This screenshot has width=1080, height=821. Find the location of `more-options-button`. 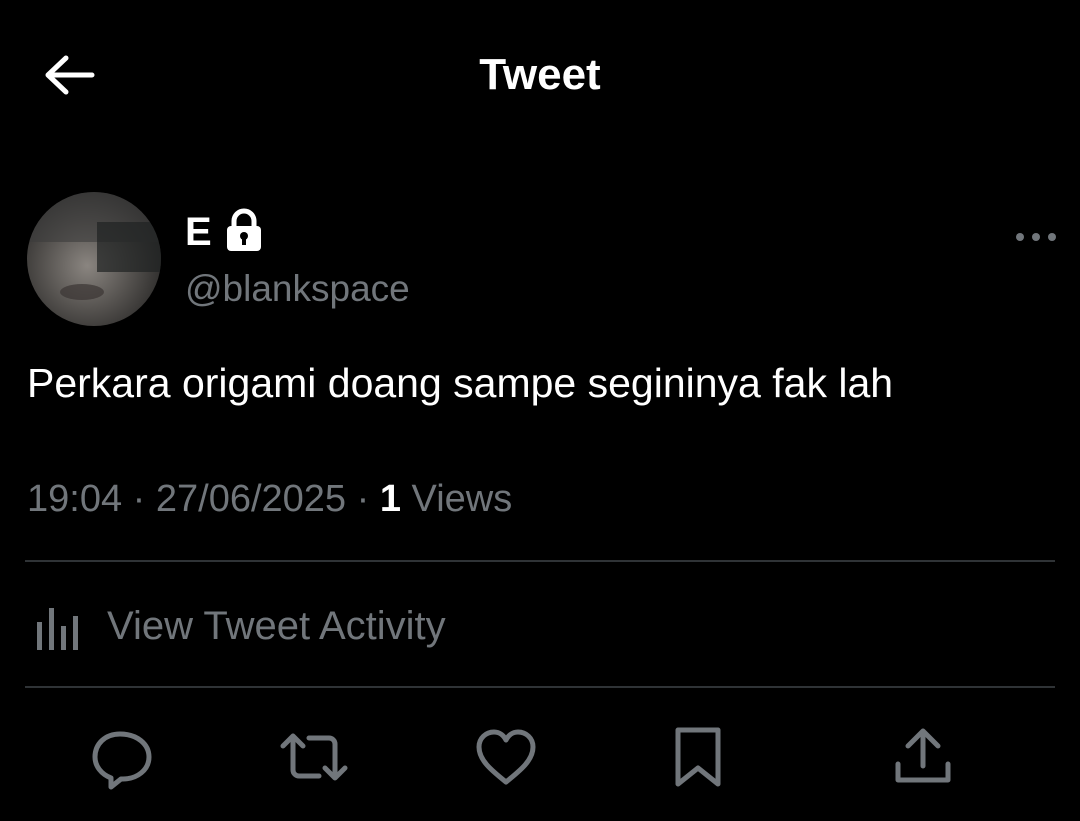

more-options-button is located at coordinates (1036, 237).